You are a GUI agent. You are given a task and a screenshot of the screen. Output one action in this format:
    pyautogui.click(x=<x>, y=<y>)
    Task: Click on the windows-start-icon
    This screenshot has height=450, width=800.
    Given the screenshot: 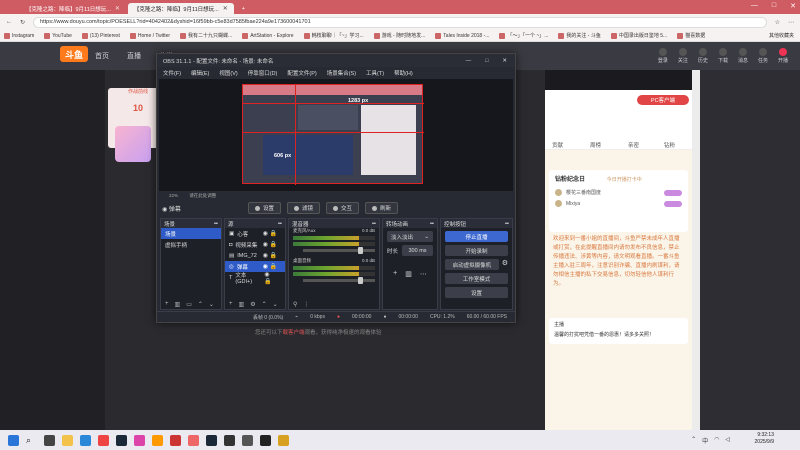 What is the action you would take?
    pyautogui.click(x=13, y=440)
    